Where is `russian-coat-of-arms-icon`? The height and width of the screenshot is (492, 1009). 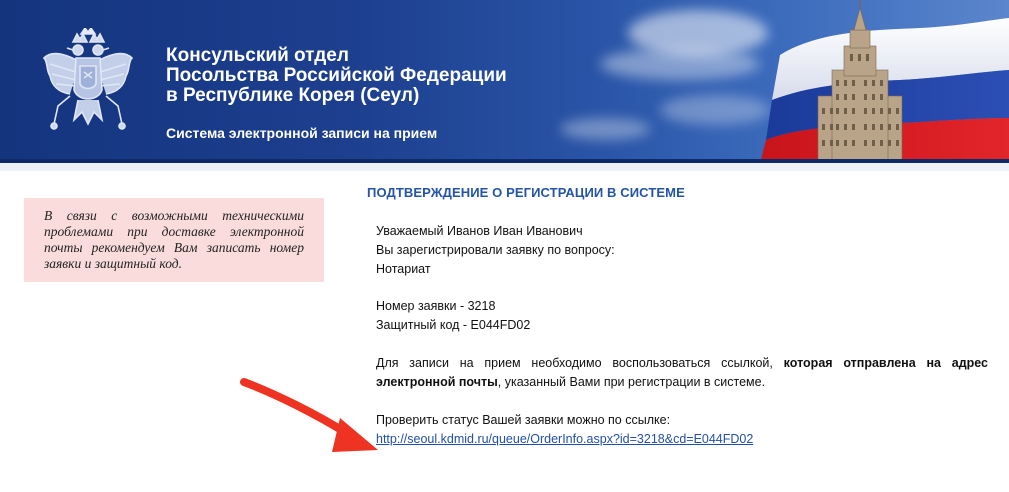
russian-coat-of-arms-icon is located at coordinates (88, 79).